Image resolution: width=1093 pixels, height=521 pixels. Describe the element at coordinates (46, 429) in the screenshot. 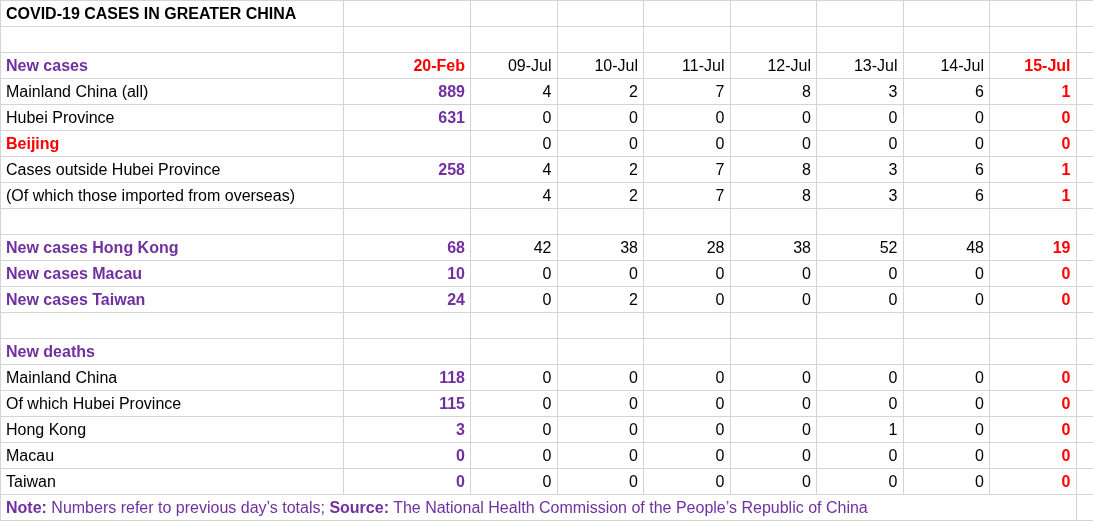

I see `row-label: Hong Kong` at that location.